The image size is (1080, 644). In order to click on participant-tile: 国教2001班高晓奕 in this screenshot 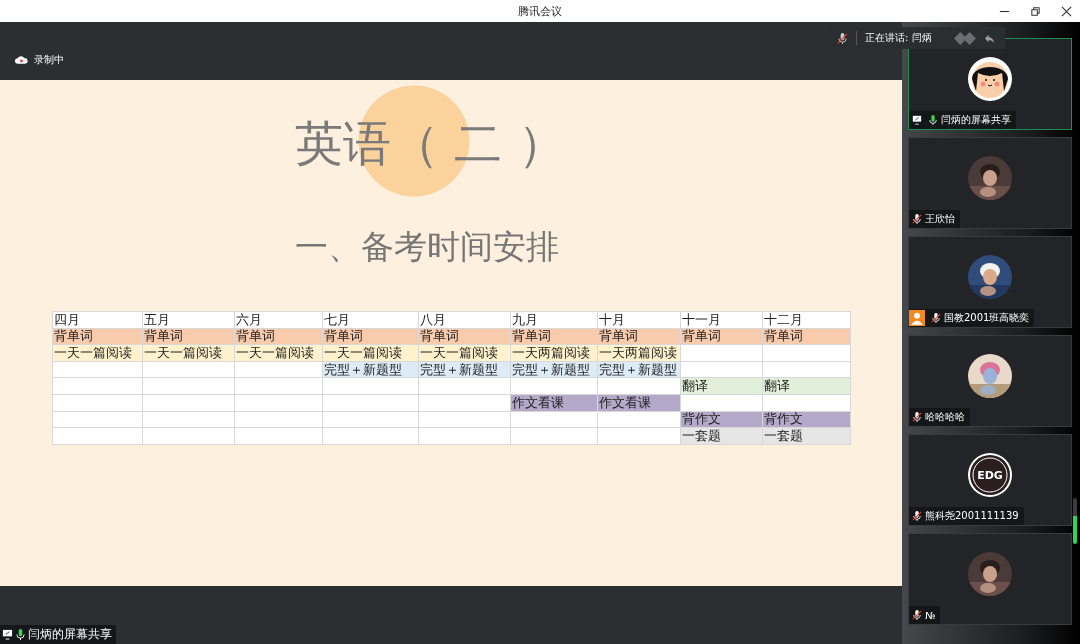, I will do `click(990, 282)`.